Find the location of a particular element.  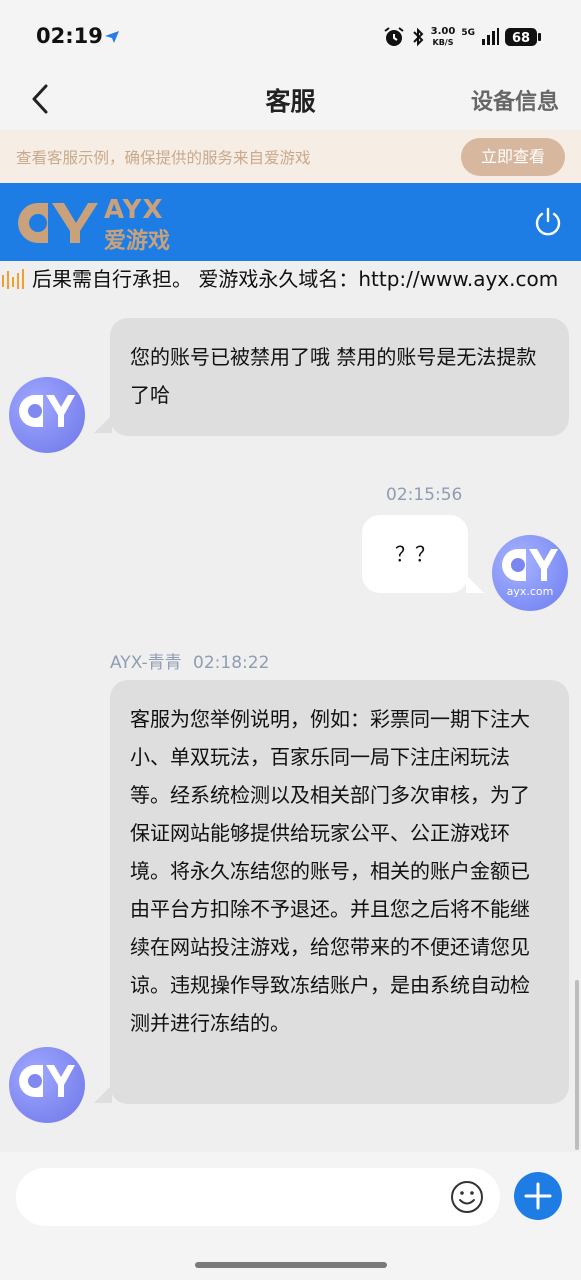

network-speed-value: 3.00 is located at coordinates (443, 31).